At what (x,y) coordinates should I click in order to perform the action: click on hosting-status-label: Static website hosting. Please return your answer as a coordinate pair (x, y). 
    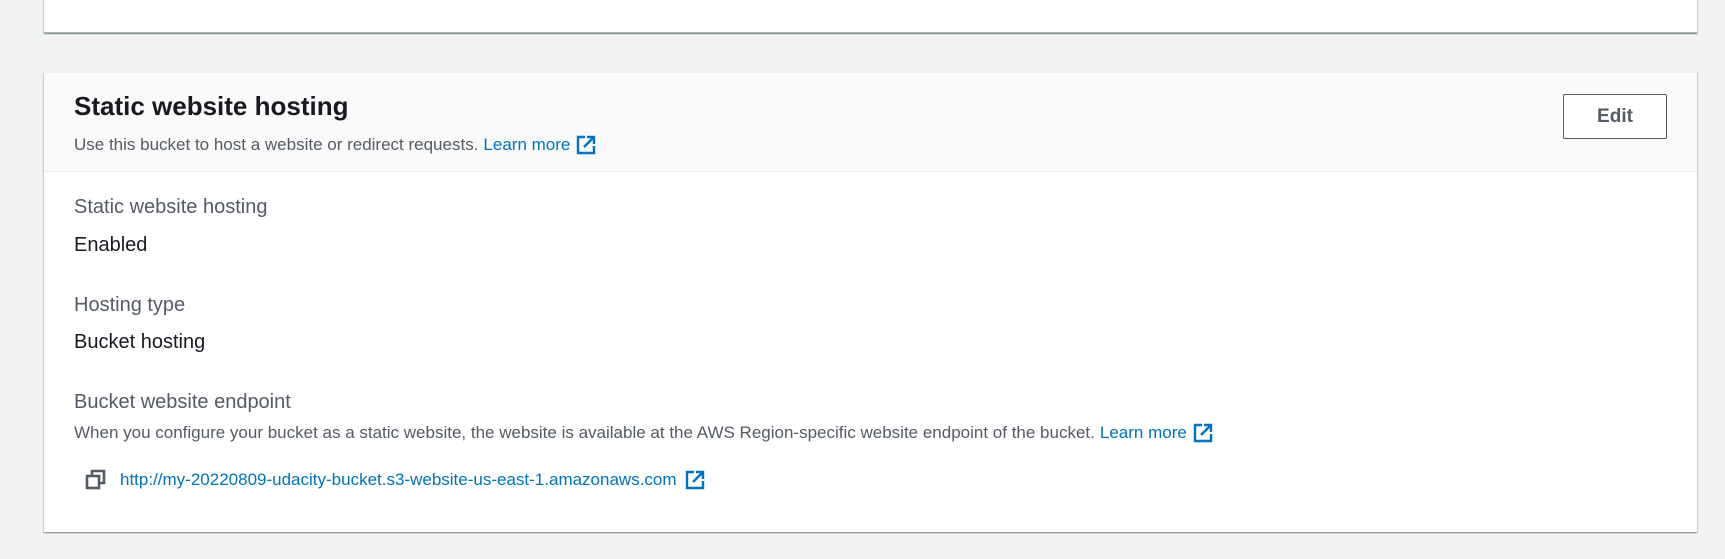
    Looking at the image, I should click on (171, 207).